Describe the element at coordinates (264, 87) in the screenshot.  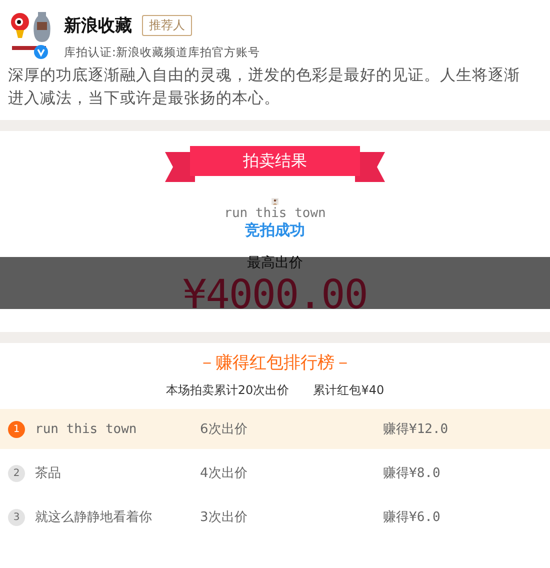
I see `motto-text: 深厚的功底逐渐融入自由的灵魂，迸发的色彩是最好的见证。人生将逐渐进入减法，当下或许是最张扬的本心。` at that location.